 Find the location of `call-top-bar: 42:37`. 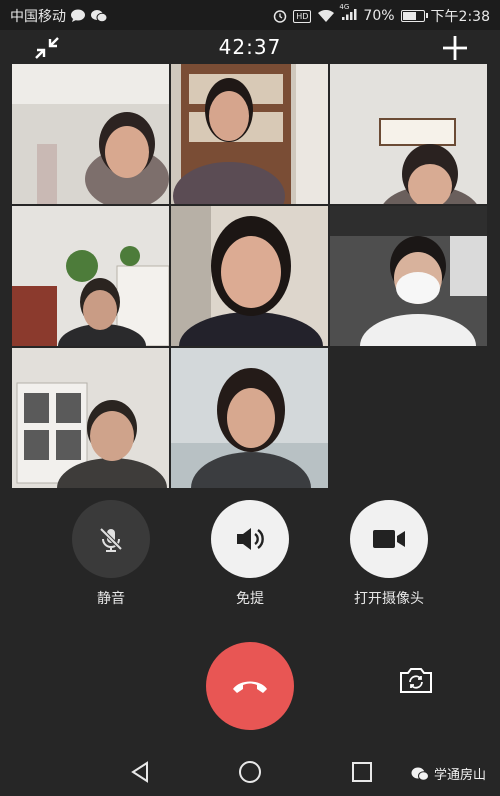

call-top-bar: 42:37 is located at coordinates (250, 47).